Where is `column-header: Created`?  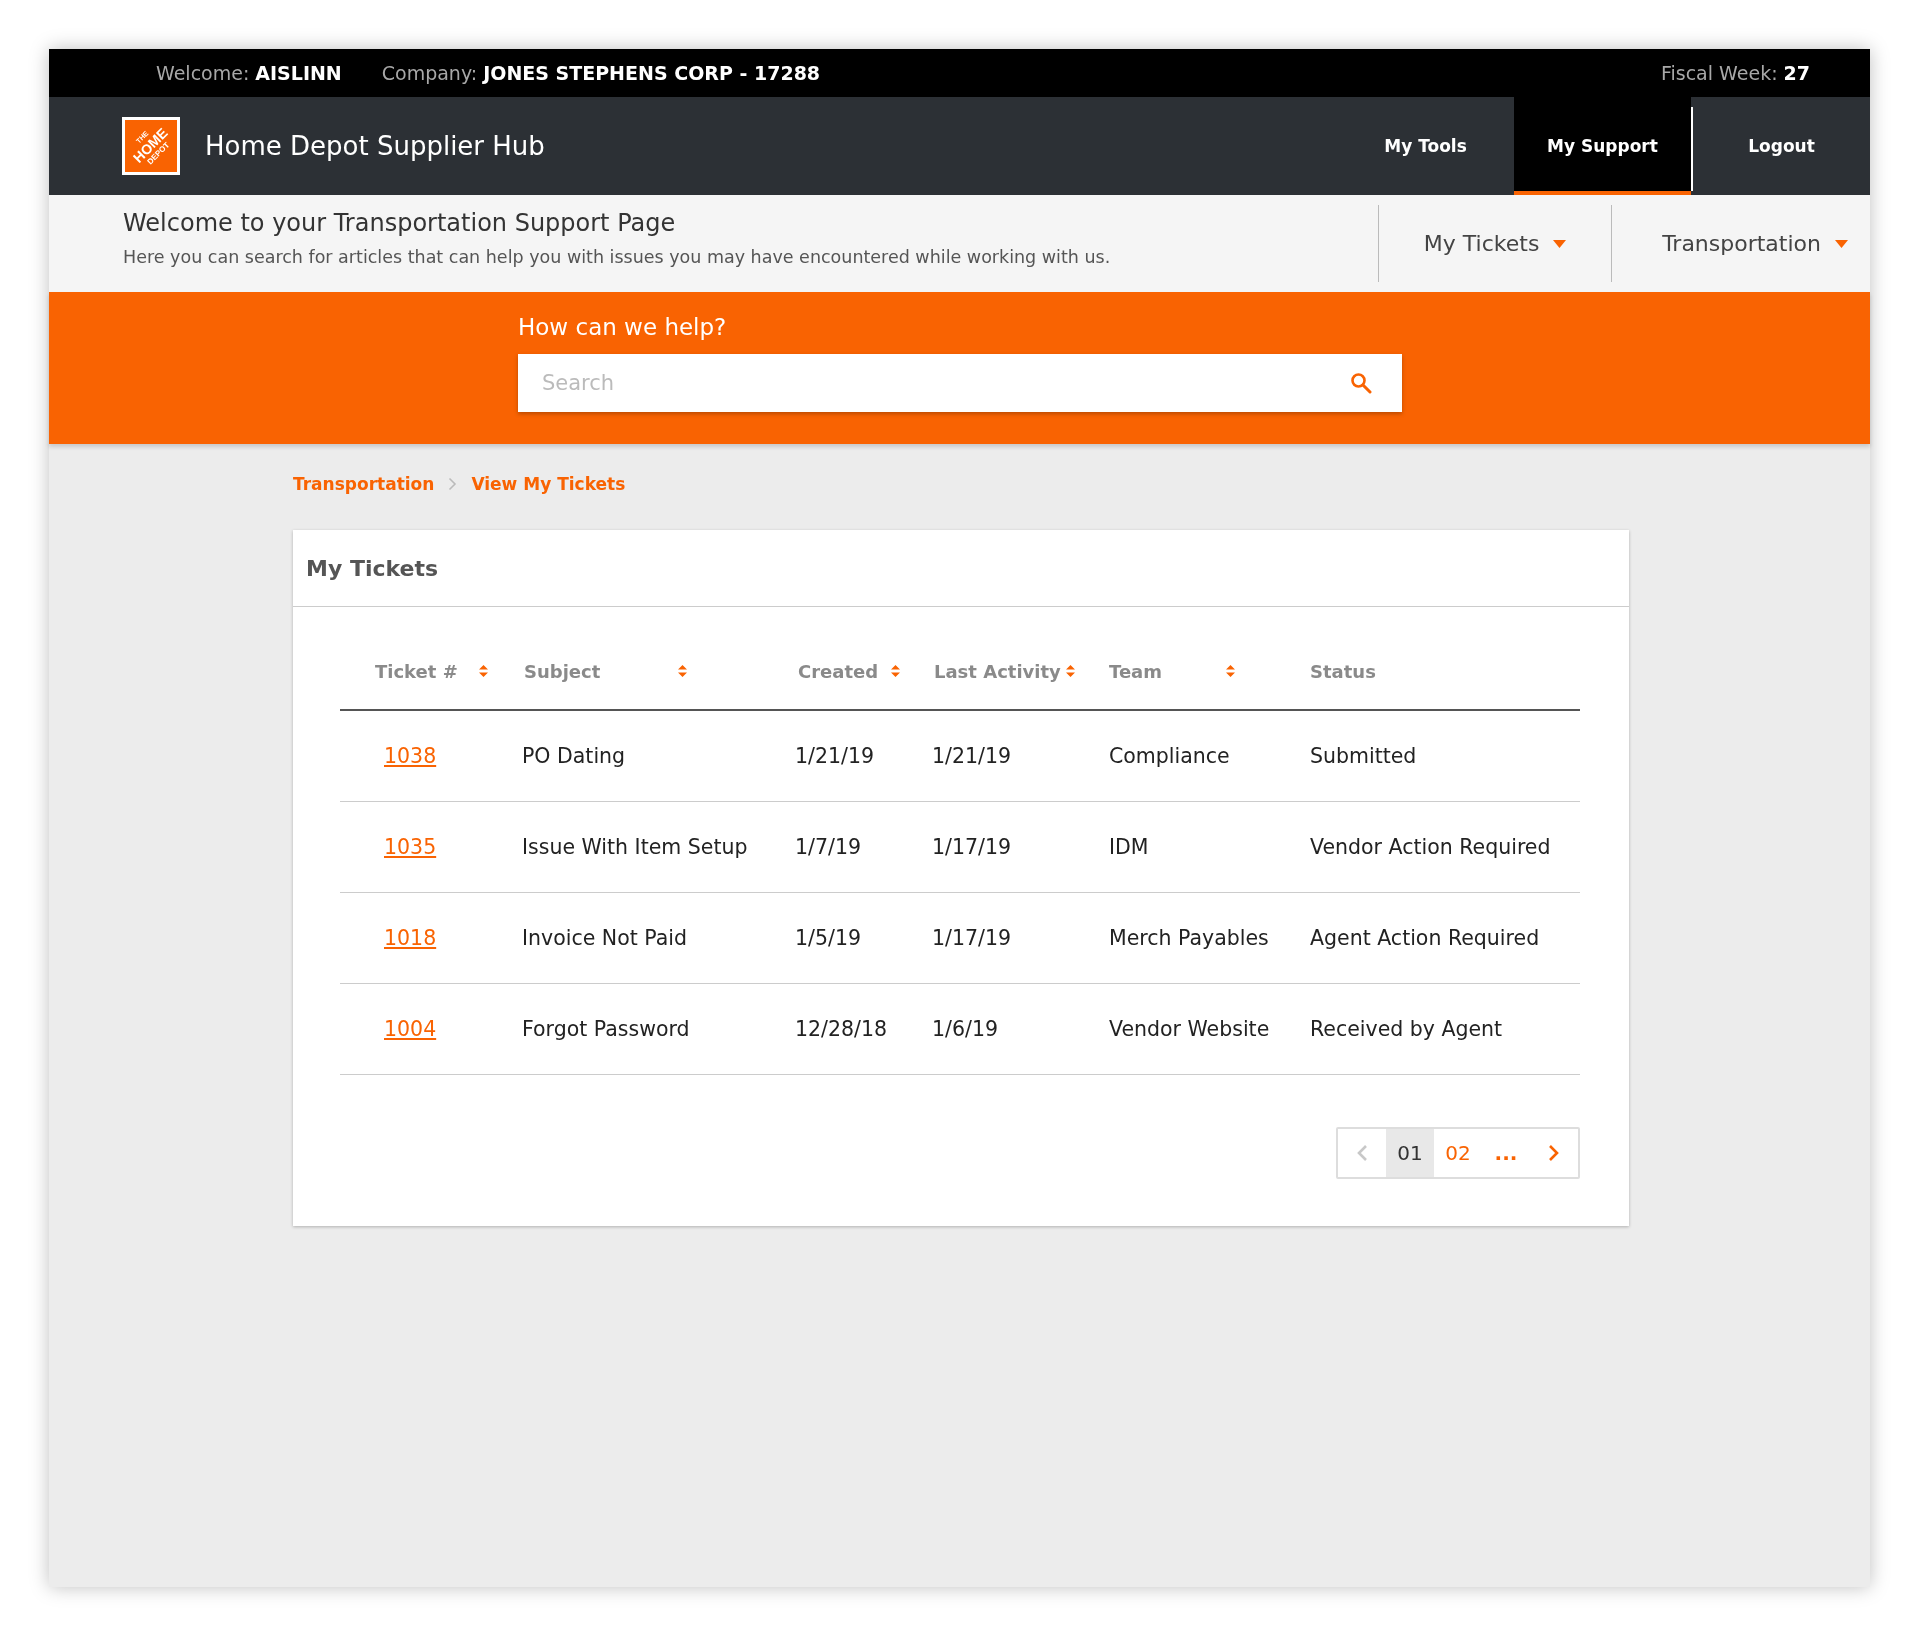
column-header: Created is located at coordinates (838, 671).